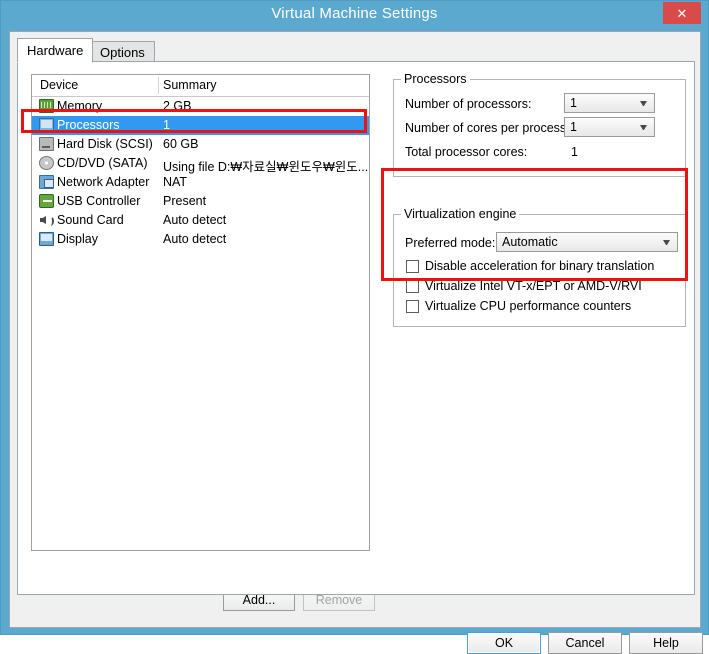  I want to click on sound-icon, so click(46, 220).